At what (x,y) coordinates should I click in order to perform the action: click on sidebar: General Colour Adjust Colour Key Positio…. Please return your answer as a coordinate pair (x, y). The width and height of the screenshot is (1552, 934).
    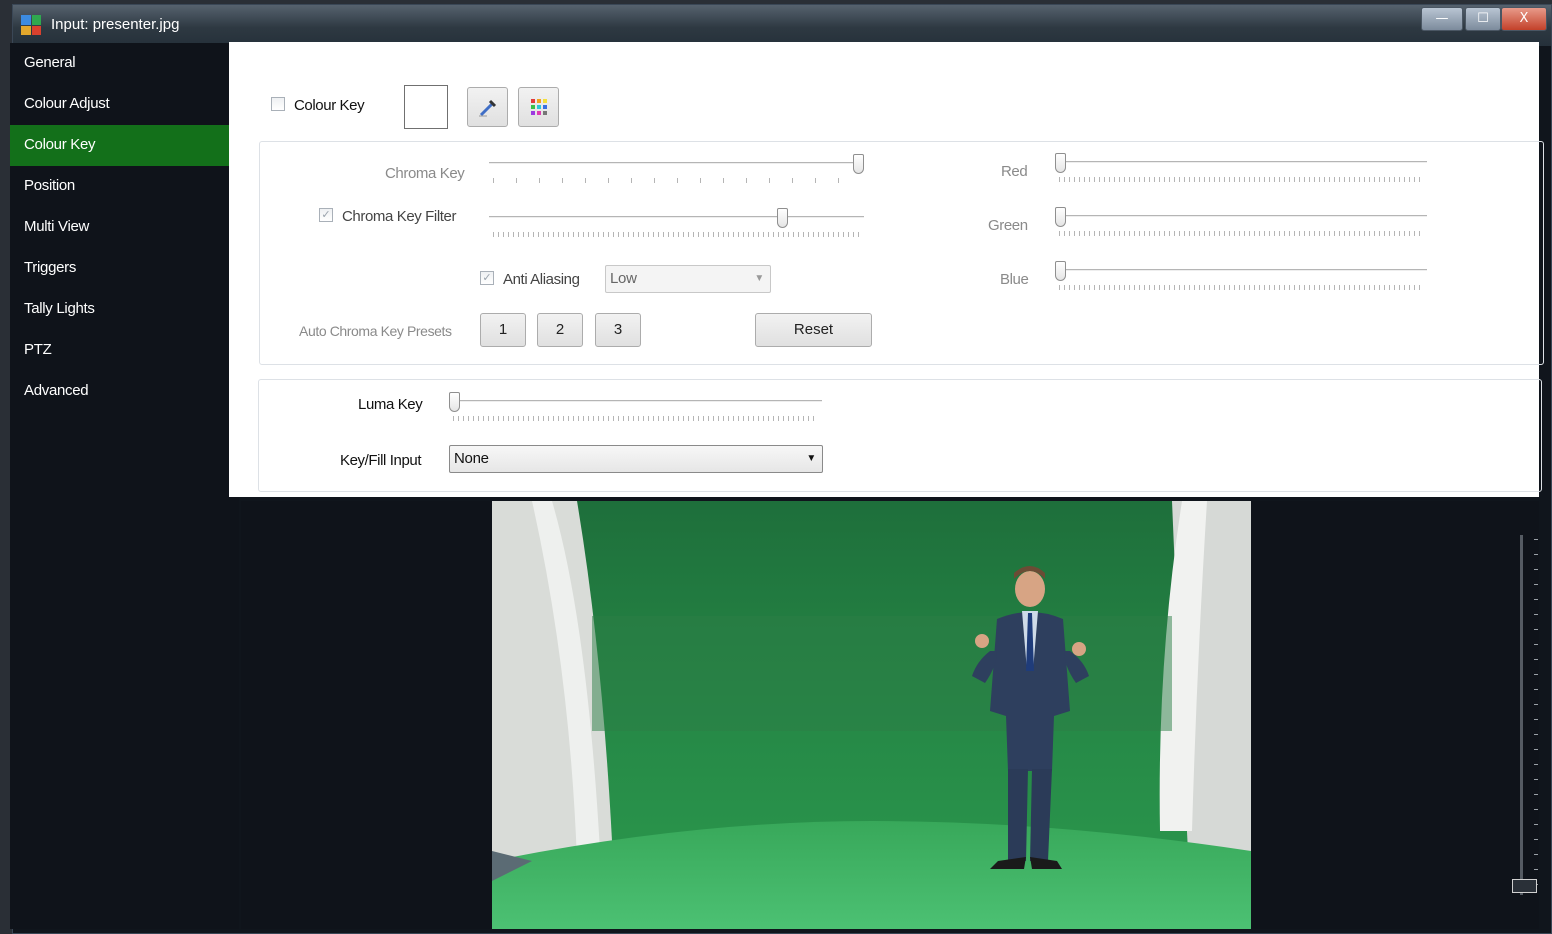
    Looking at the image, I should click on (124, 486).